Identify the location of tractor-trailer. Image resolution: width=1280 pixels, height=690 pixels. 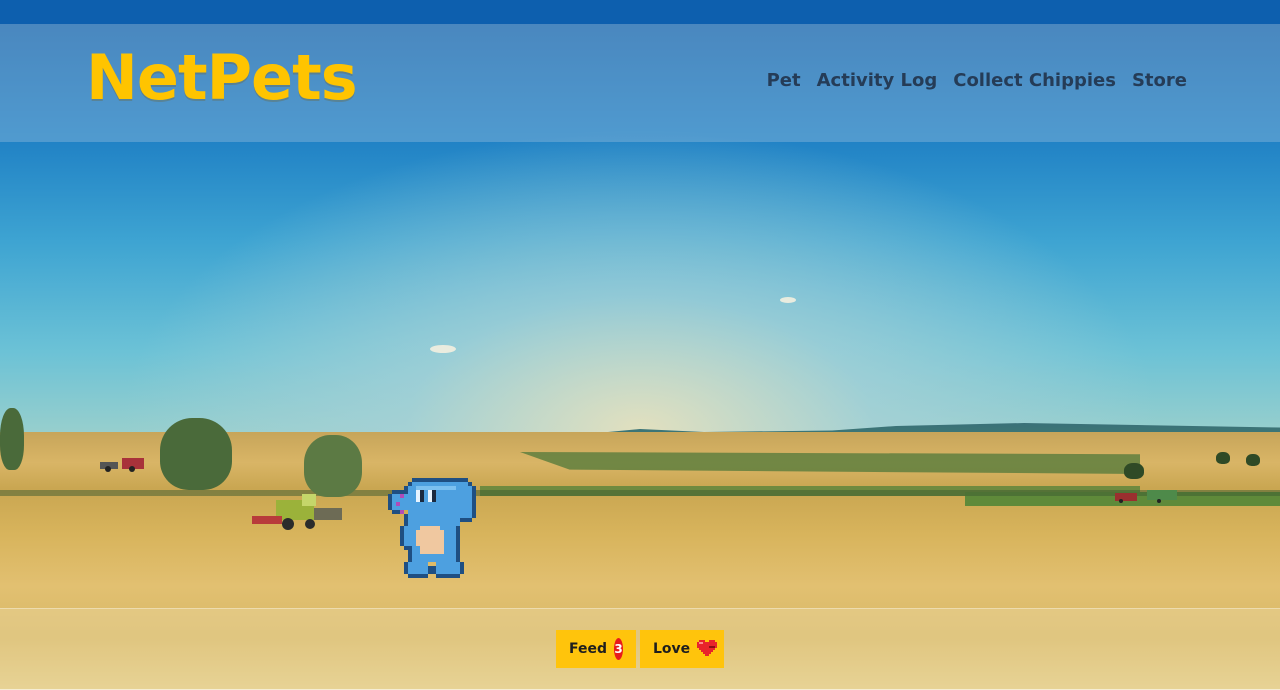
(1147, 495).